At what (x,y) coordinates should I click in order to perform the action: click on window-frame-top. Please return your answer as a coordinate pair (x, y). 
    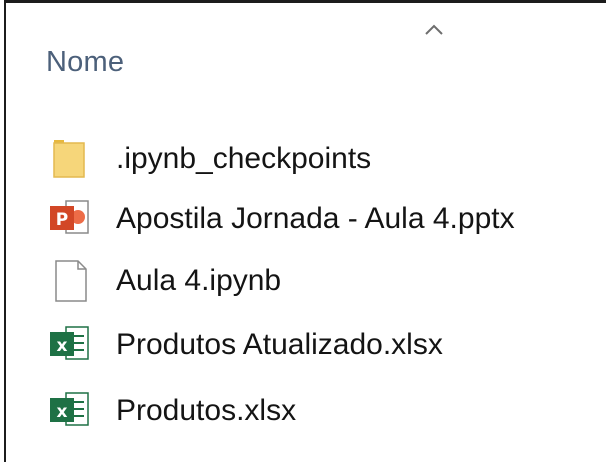
    Looking at the image, I should click on (305, 1).